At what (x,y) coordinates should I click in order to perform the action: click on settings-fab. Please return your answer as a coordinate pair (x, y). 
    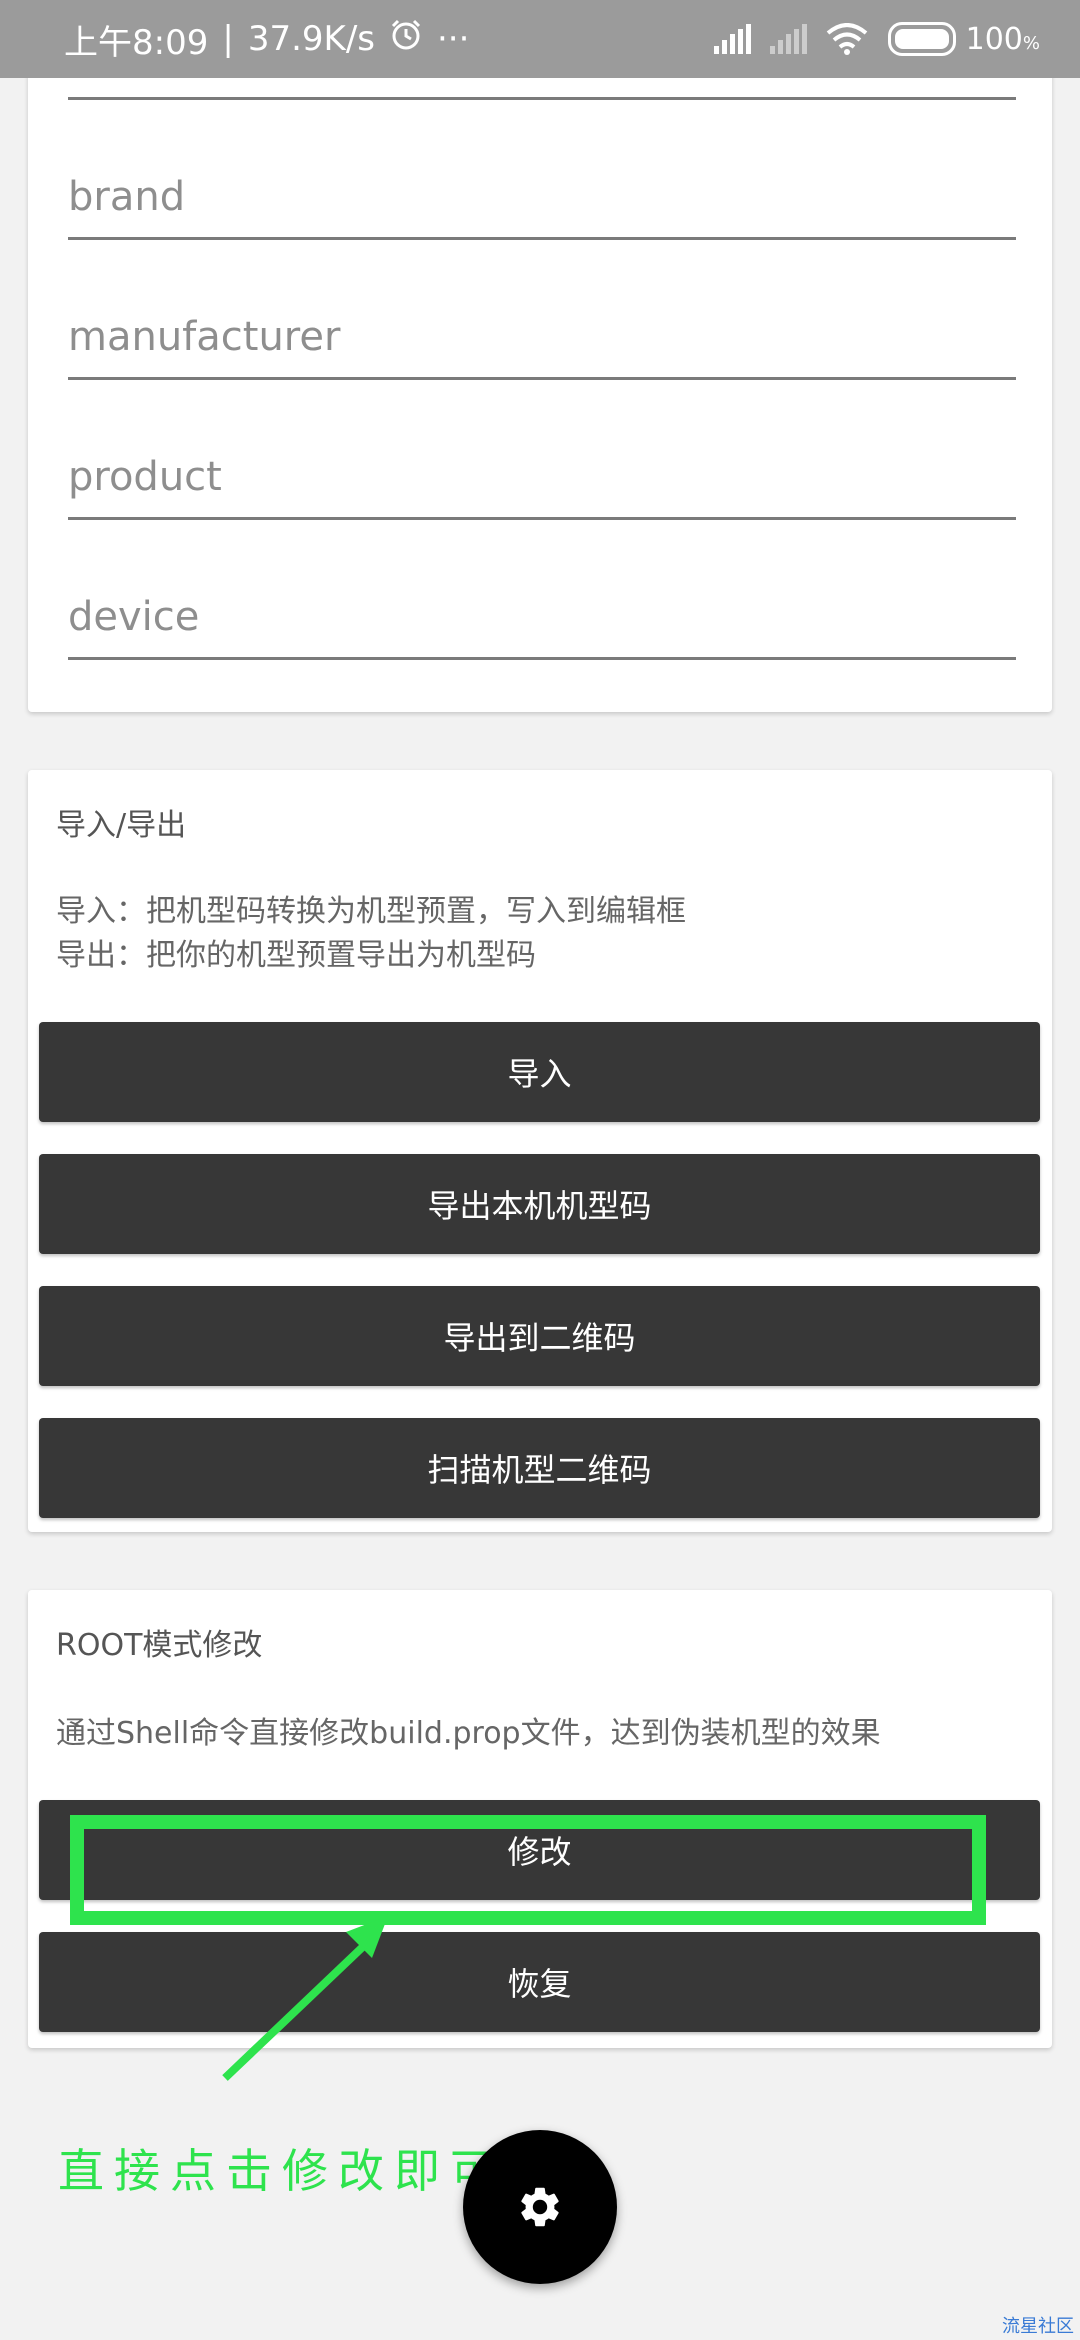
    Looking at the image, I should click on (540, 2207).